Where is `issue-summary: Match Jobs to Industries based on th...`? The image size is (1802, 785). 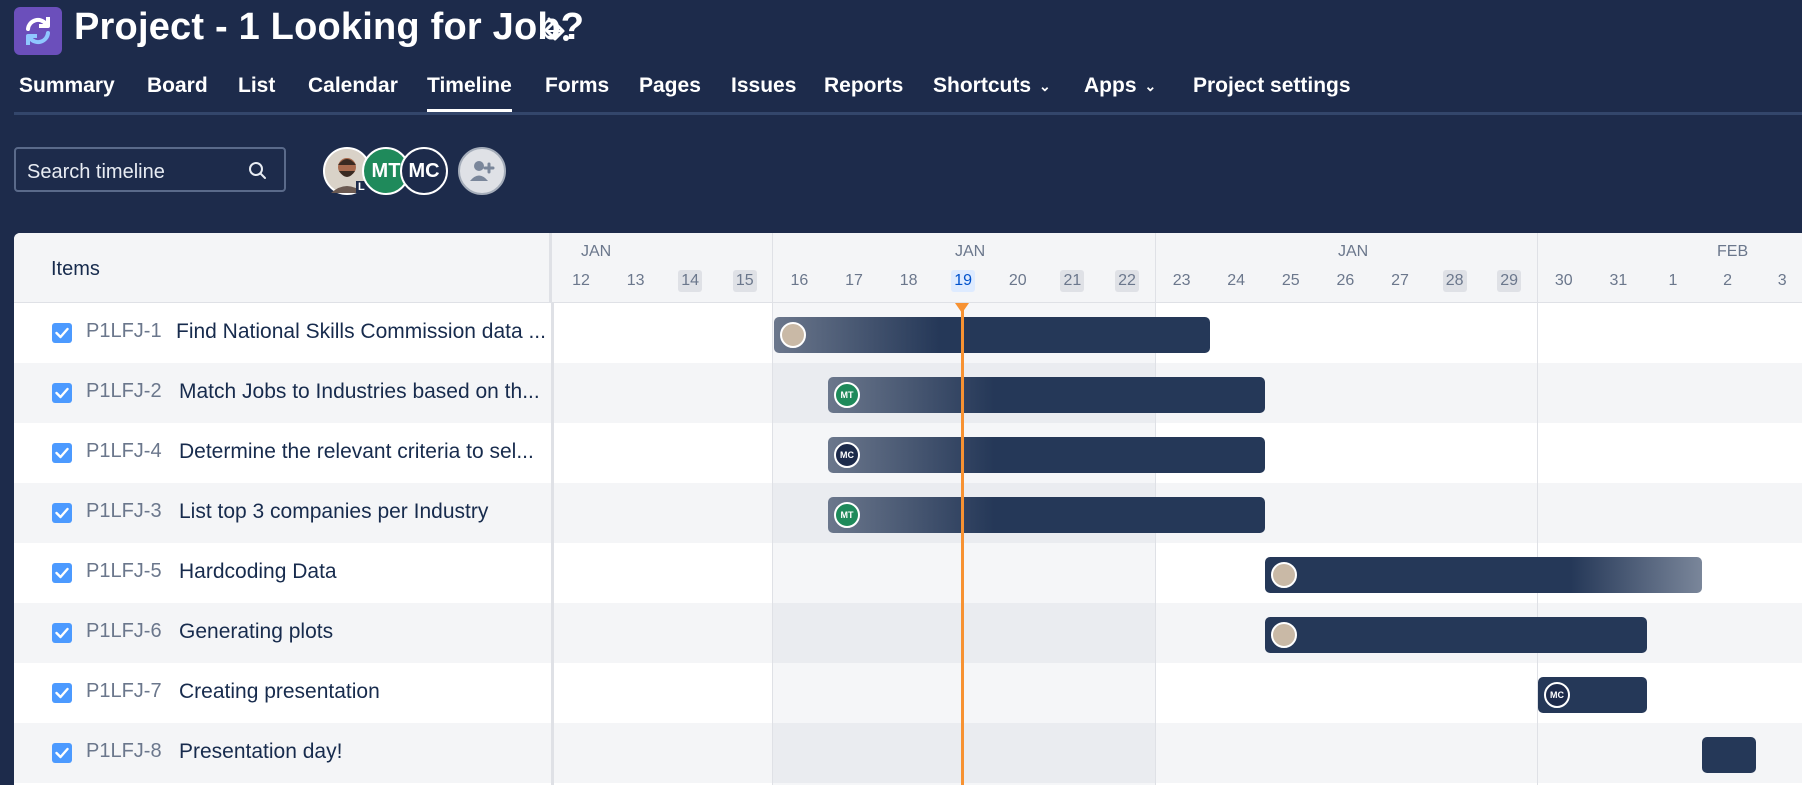 issue-summary: Match Jobs to Industries based on th... is located at coordinates (359, 392).